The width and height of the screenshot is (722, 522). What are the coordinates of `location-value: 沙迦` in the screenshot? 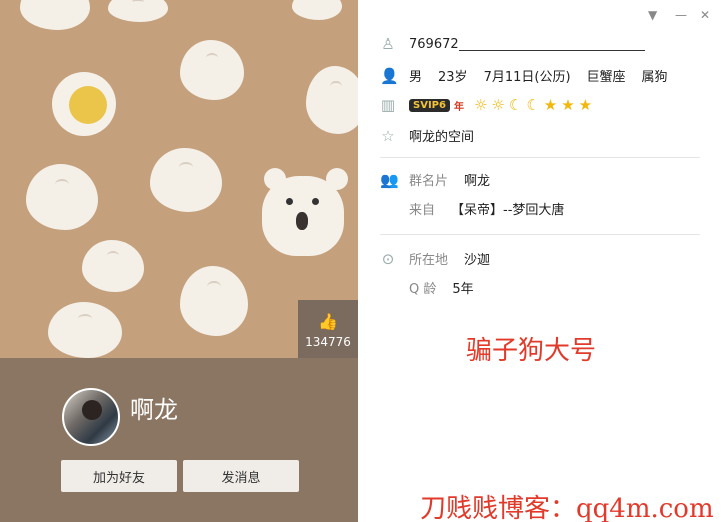 It's located at (477, 260).